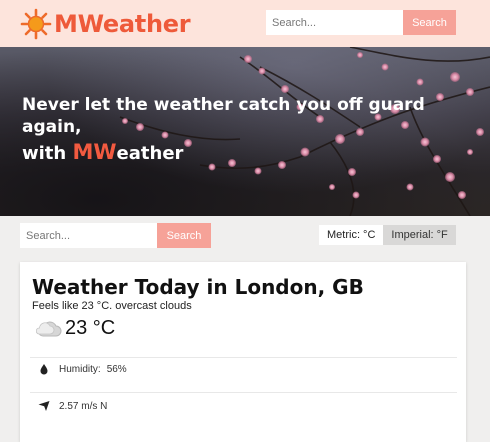  Describe the element at coordinates (36, 24) in the screenshot. I see `sun-icon` at that location.